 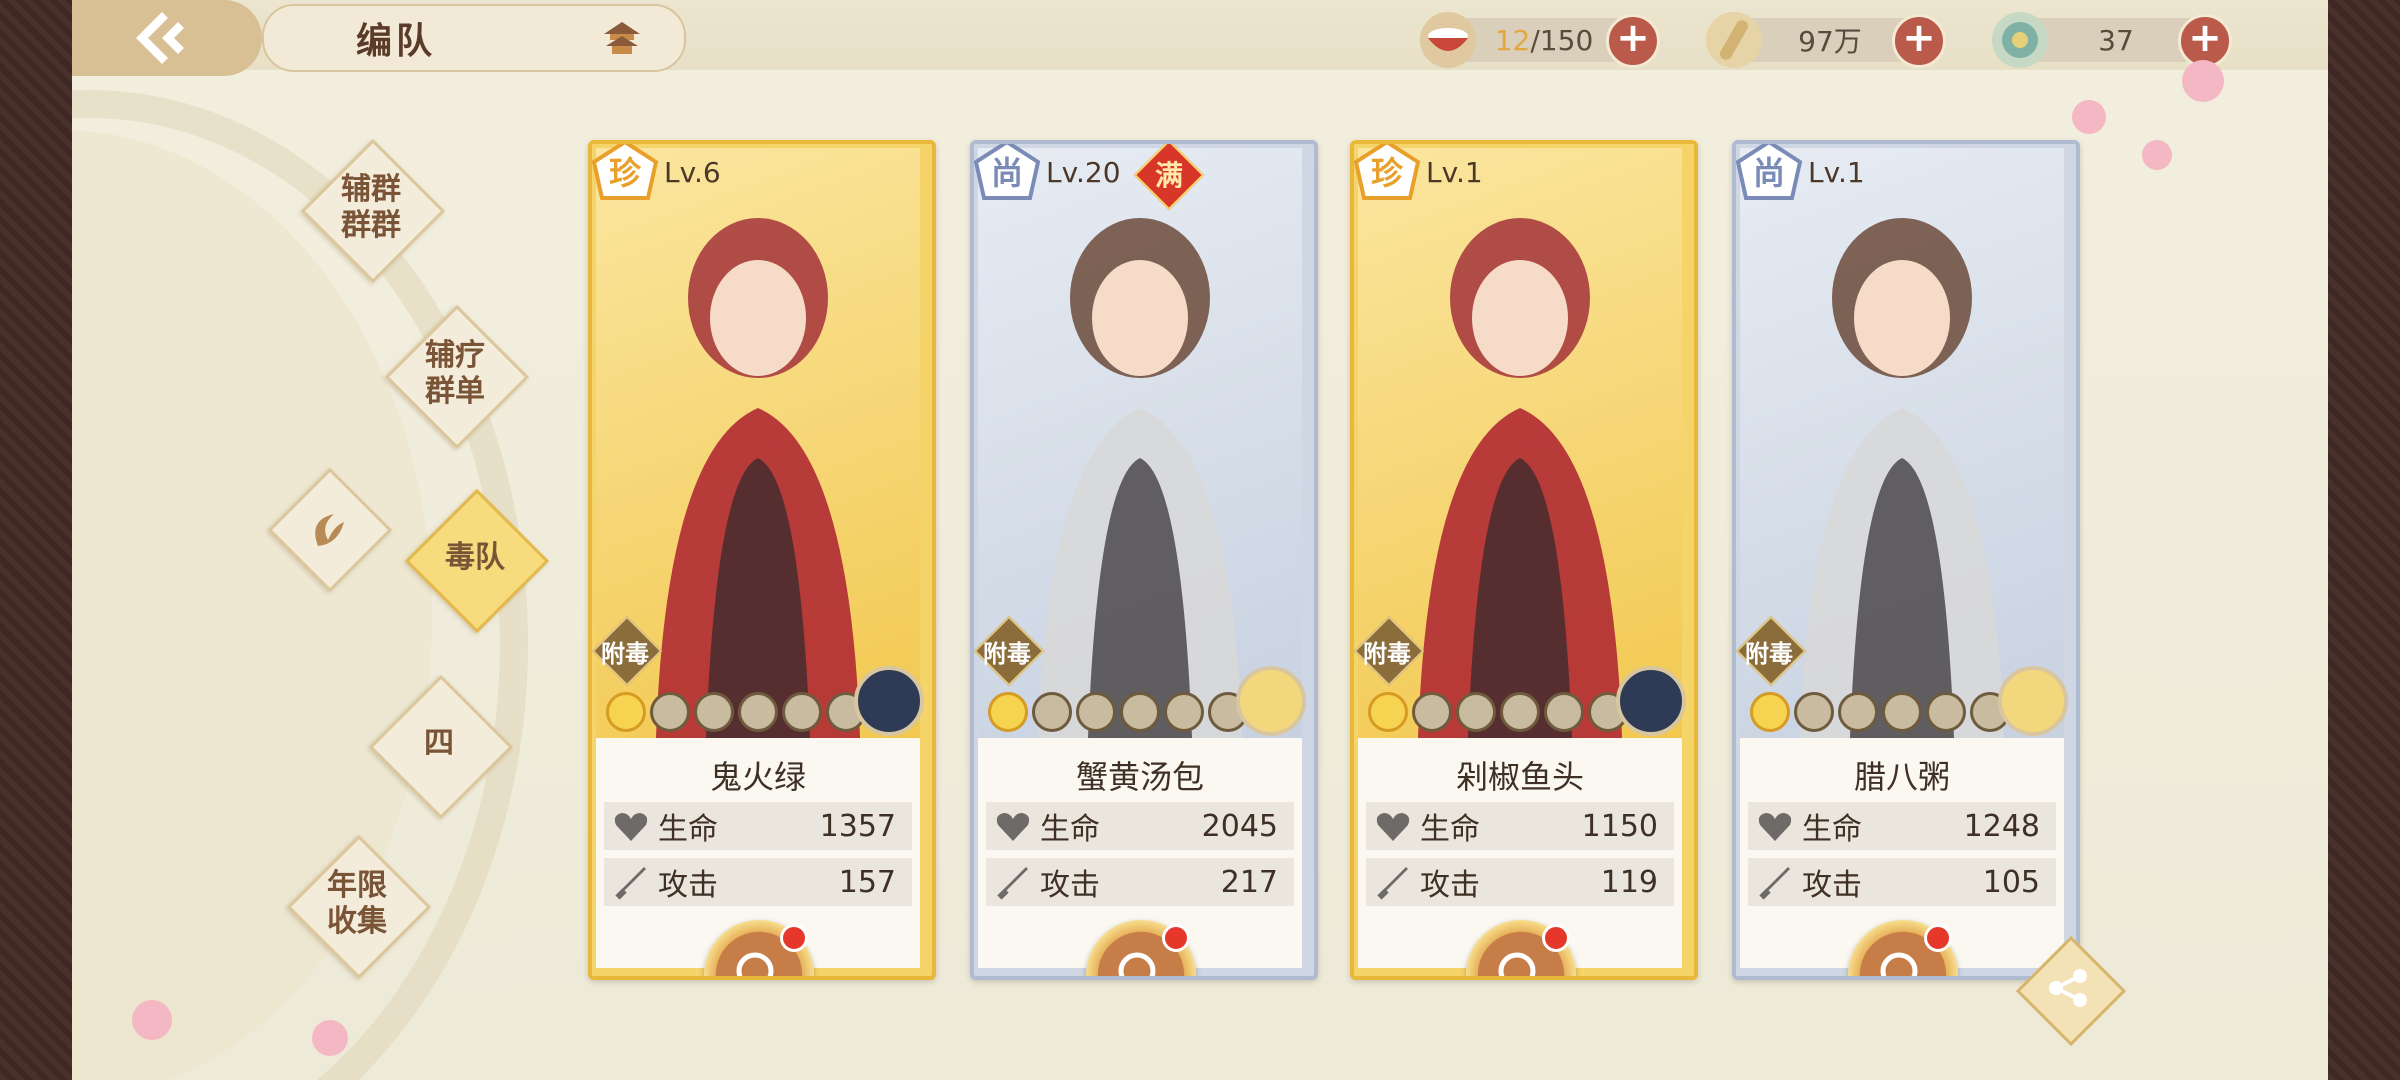 What do you see at coordinates (622, 38) in the screenshot?
I see `pagoda-icon` at bounding box center [622, 38].